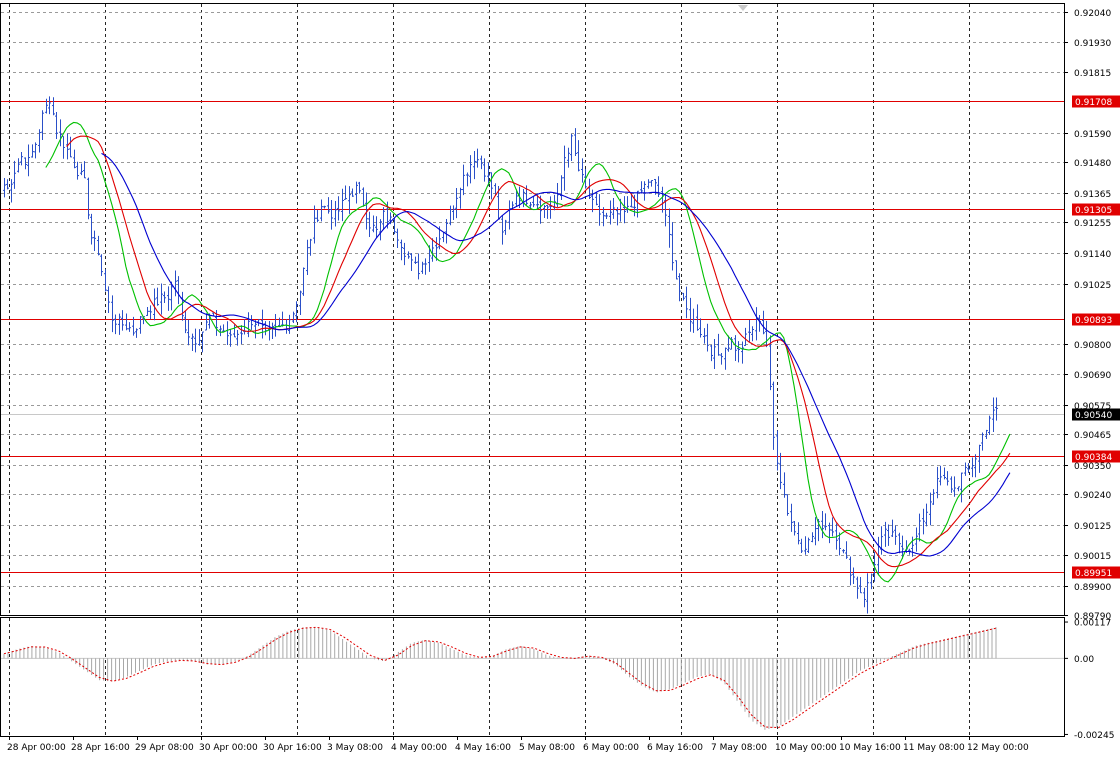  I want to click on time-label: 4 May 00:00, so click(419, 748).